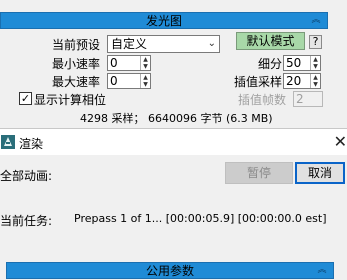  I want to click on cancel-button: 取消, so click(320, 173).